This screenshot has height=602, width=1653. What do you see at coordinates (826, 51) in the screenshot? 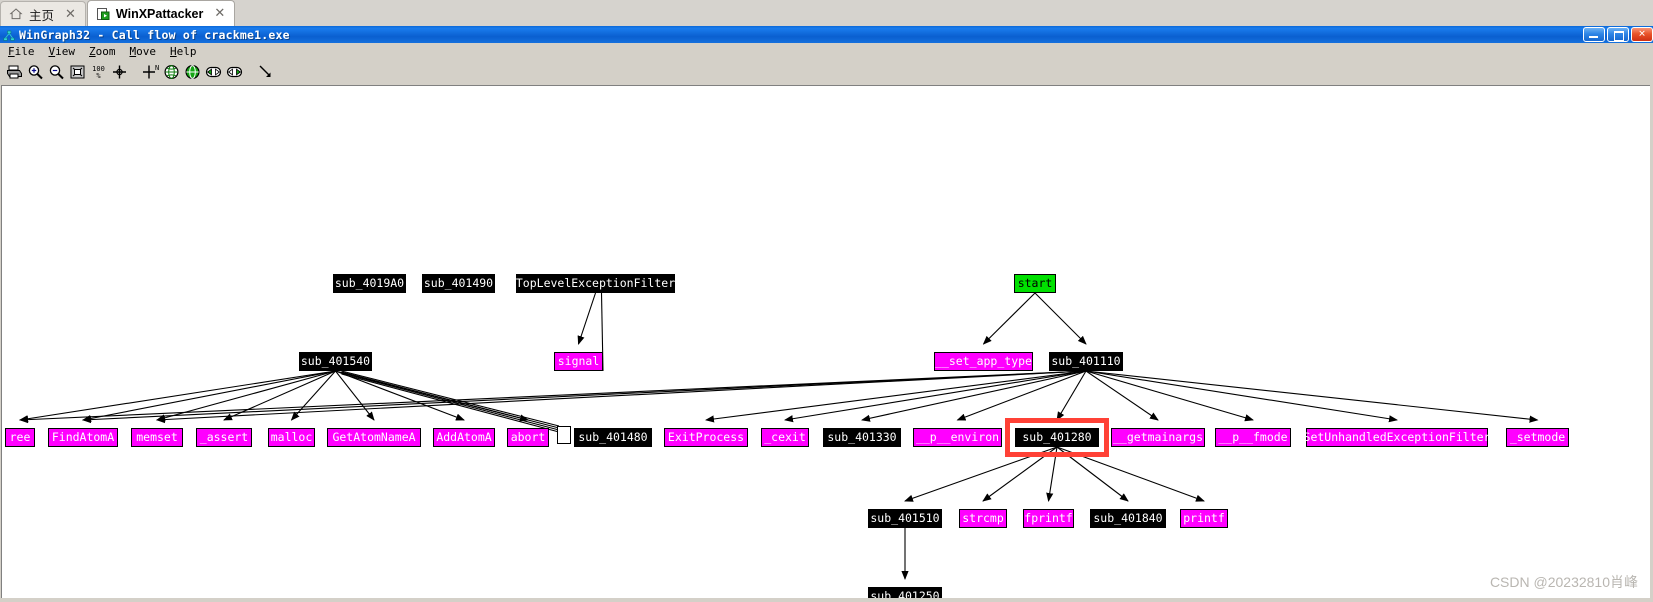
I see `menu-bar: File View Zoom Move Help` at bounding box center [826, 51].